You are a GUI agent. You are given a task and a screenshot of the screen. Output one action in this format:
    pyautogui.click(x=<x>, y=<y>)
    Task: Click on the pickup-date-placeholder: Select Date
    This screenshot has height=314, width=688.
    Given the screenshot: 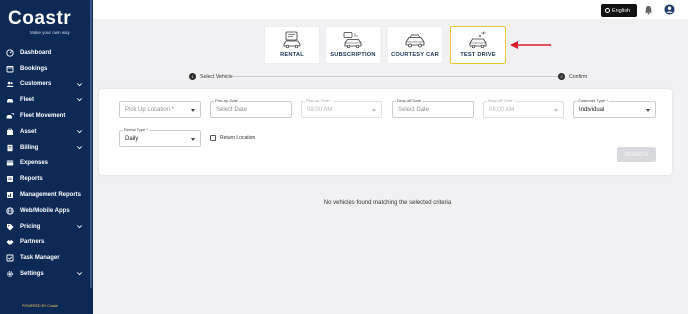 What is the action you would take?
    pyautogui.click(x=232, y=110)
    